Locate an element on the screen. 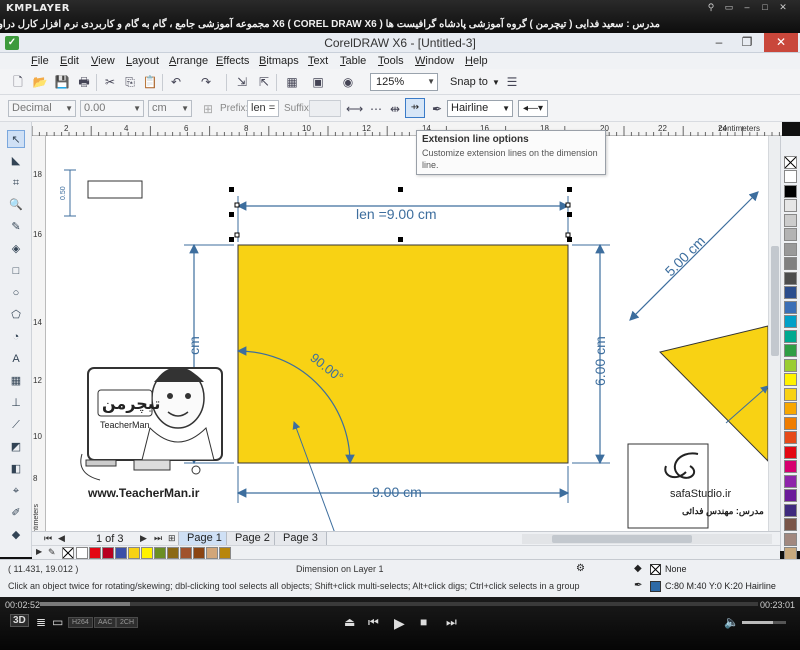 This screenshot has height=650, width=800. text-position-icon: ⋯ is located at coordinates (376, 109).